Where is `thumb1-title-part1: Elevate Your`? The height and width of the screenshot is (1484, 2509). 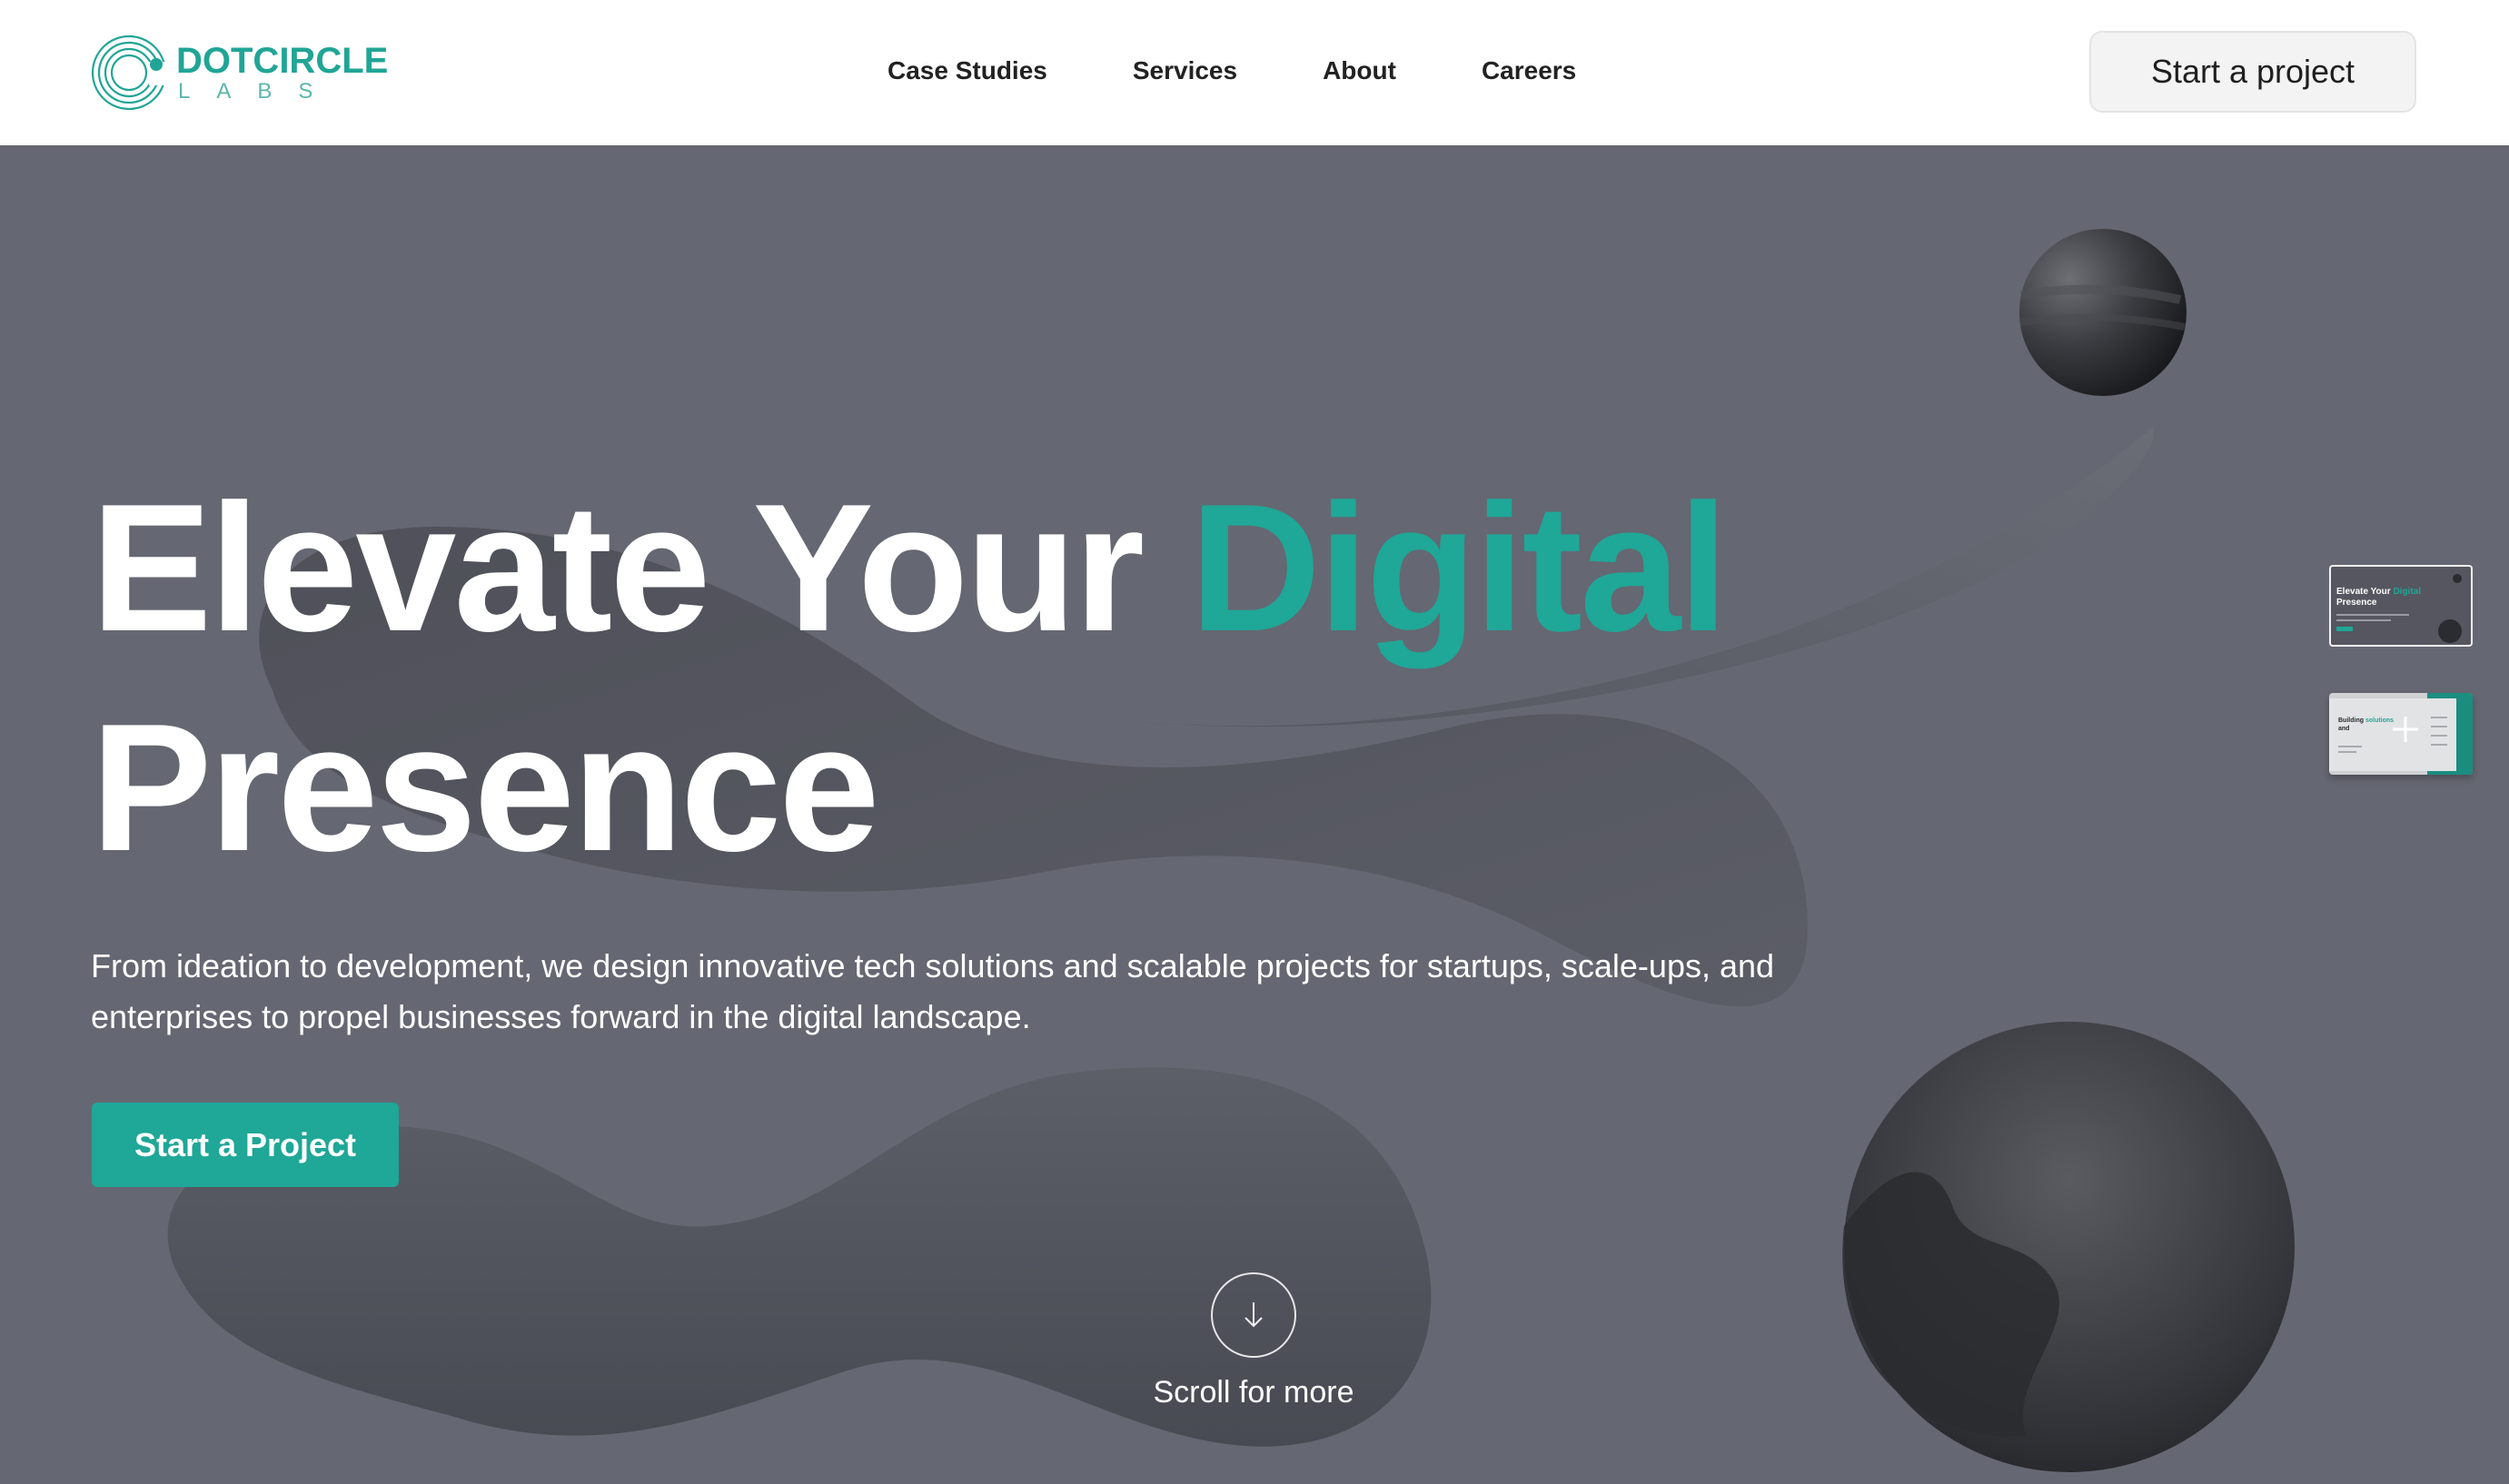
thumb1-title-part1: Elevate Your is located at coordinates (2363, 592).